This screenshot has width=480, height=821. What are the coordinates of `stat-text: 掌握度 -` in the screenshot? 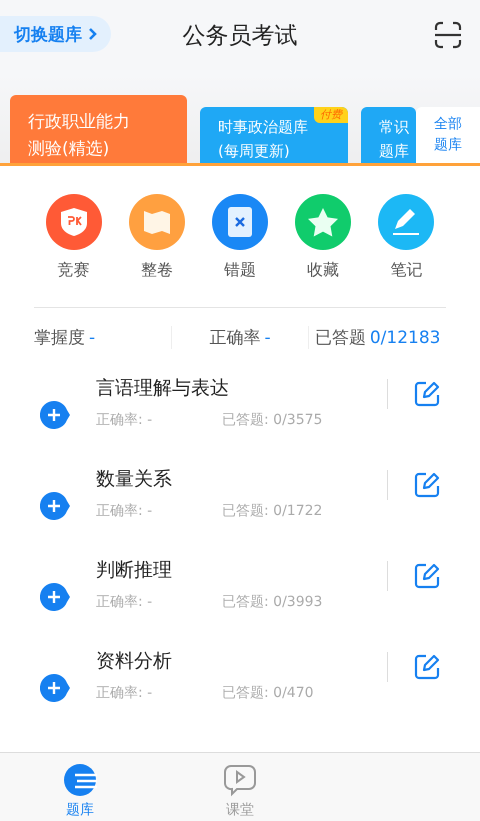 It's located at (65, 338).